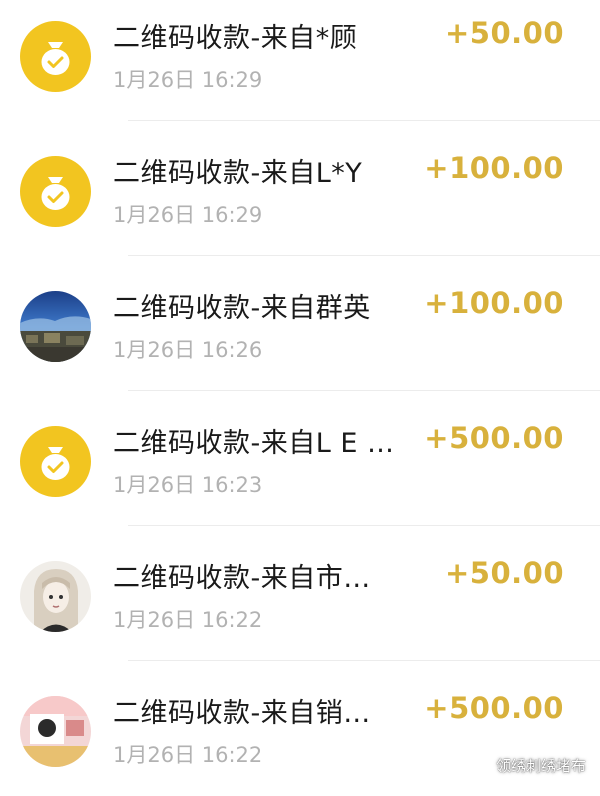 This screenshot has height=796, width=600. I want to click on transaction-time: 1月26日 16:26, so click(188, 350).